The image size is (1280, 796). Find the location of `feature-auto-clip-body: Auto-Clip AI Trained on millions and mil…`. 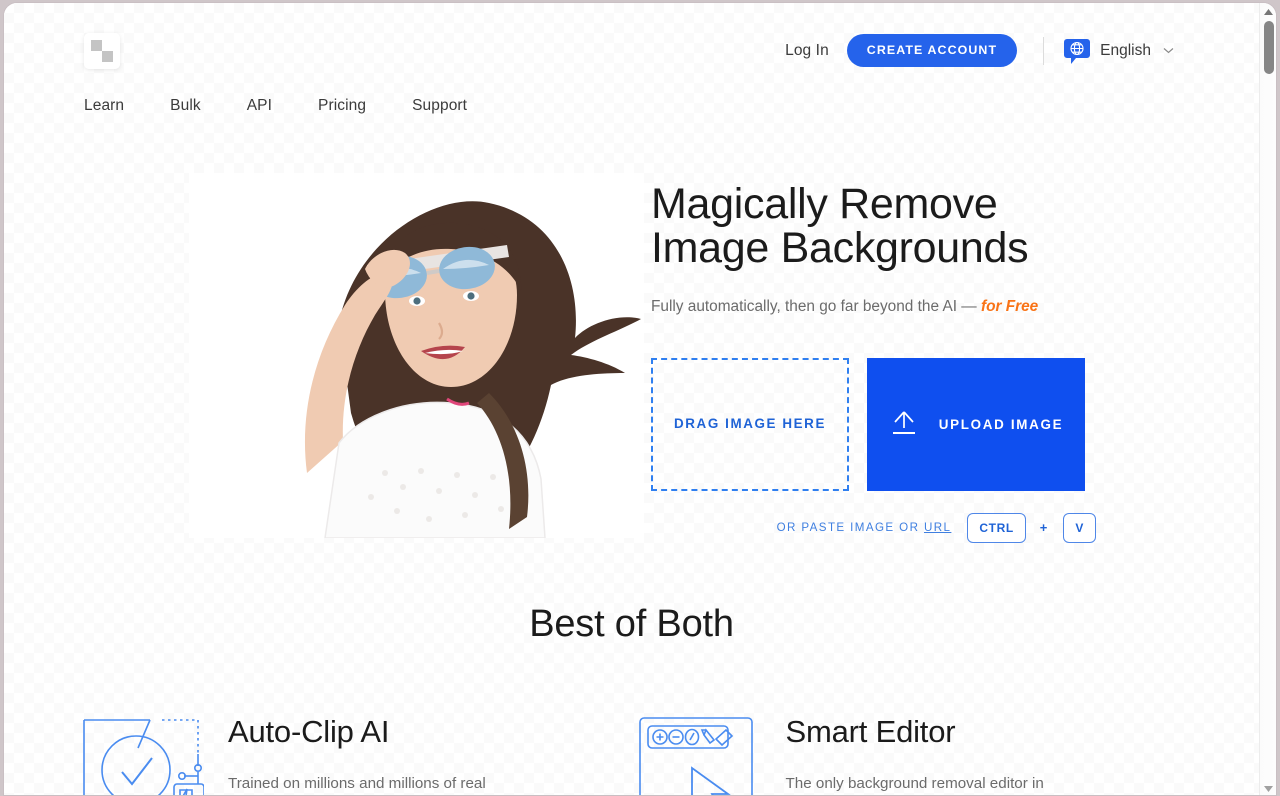

feature-auto-clip-body: Auto-Clip AI Trained on millions and mil… is located at coordinates (357, 750).